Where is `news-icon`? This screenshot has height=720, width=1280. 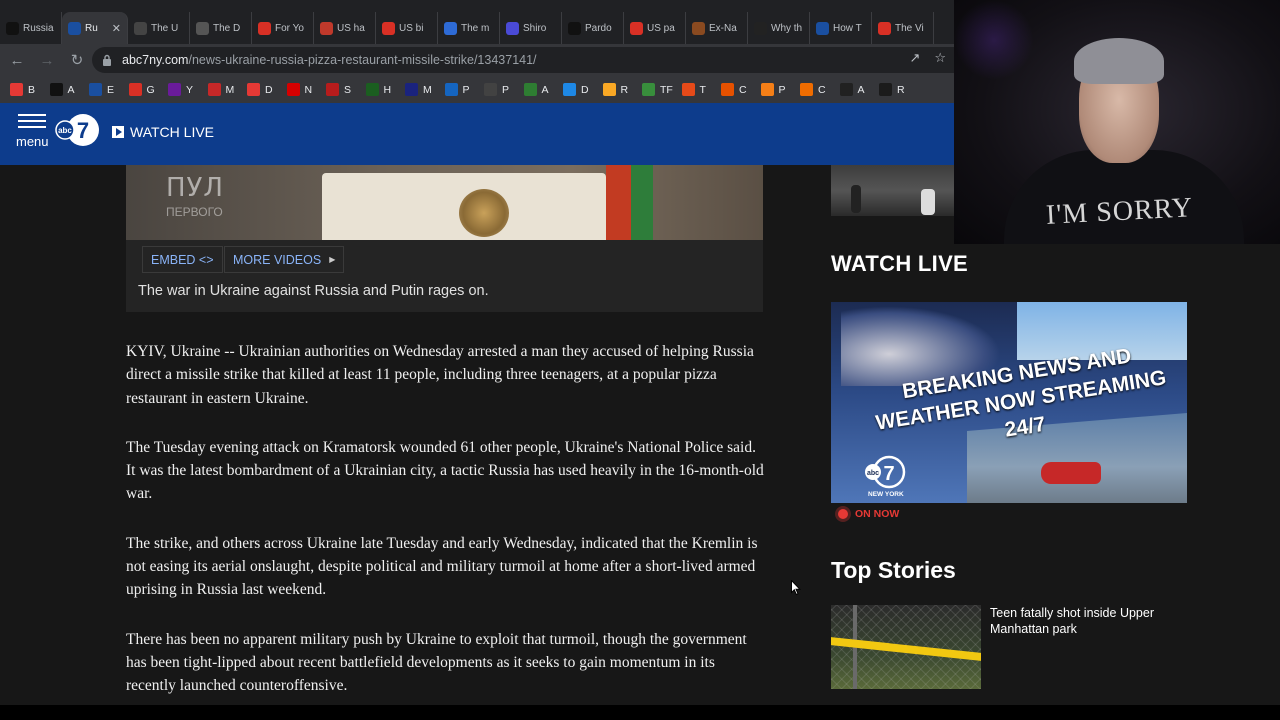
news-icon is located at coordinates (326, 28).